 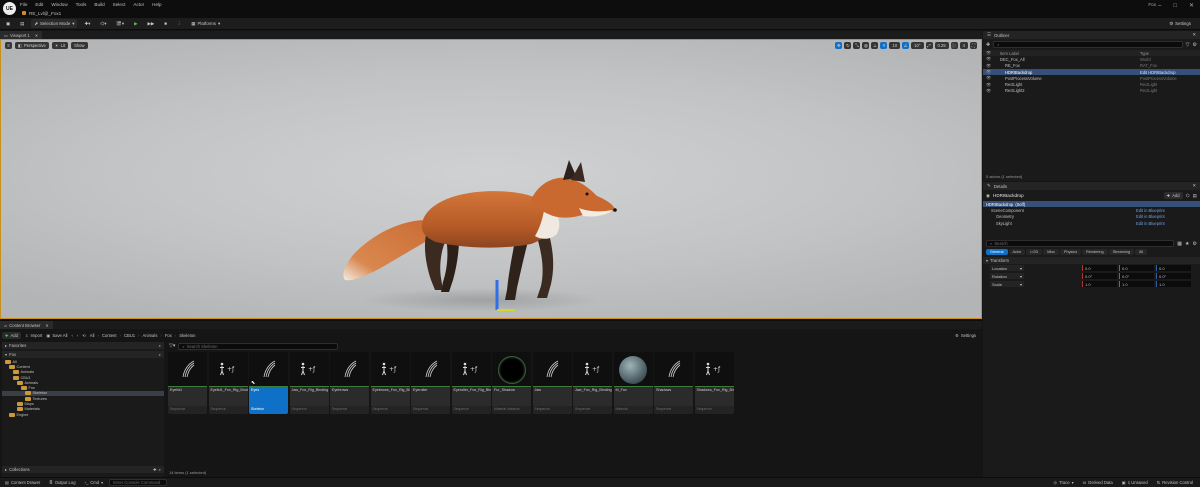 What do you see at coordinates (1034, 252) in the screenshot?
I see `details-filter-tab: LOD` at bounding box center [1034, 252].